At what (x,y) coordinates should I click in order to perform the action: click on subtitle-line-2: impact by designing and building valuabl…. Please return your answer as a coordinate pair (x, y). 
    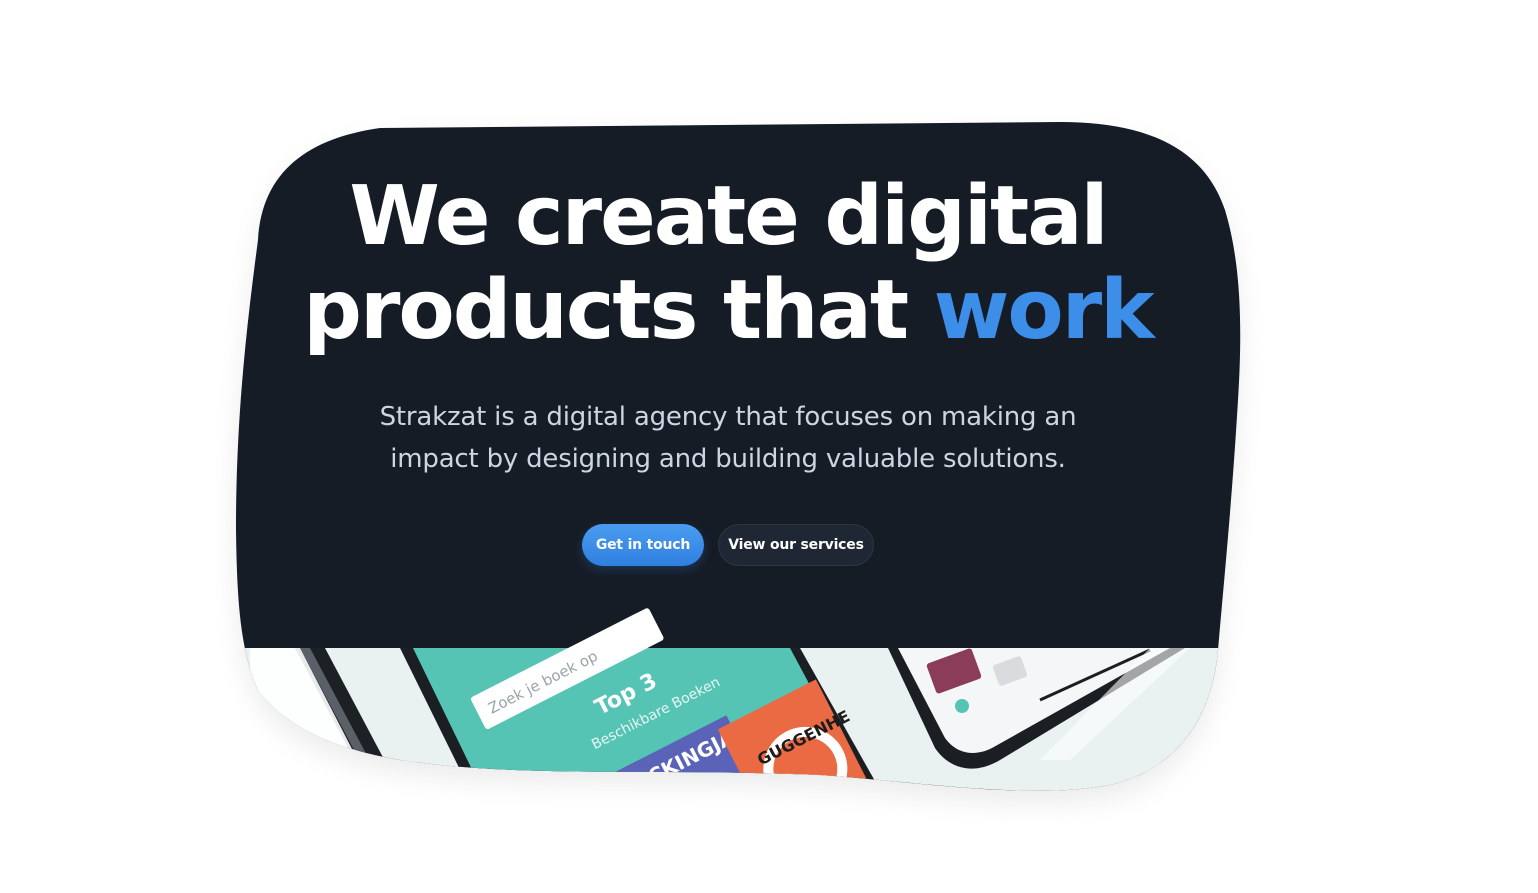
    Looking at the image, I should click on (728, 459).